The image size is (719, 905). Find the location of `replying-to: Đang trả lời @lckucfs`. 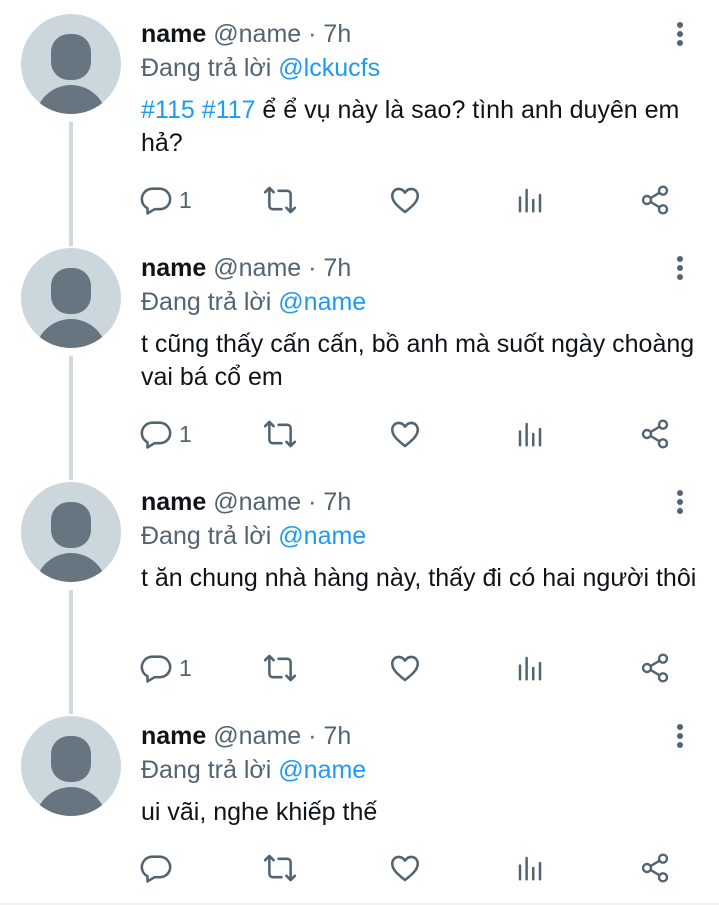

replying-to: Đang trả lời @lckucfs is located at coordinates (420, 68).